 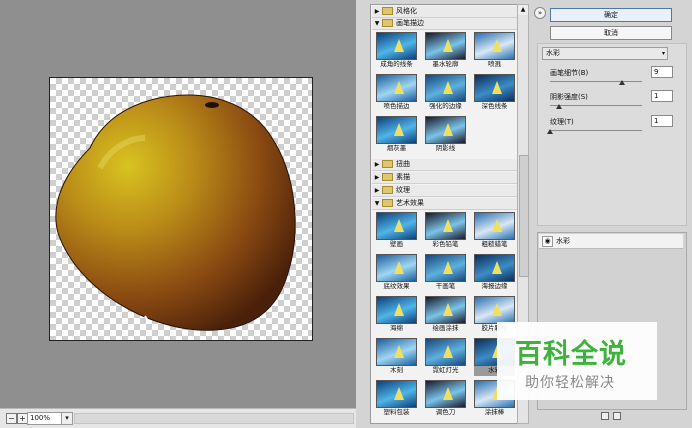 I want to click on filter-thumb-brushgrid-2: 喷溅, so click(x=494, y=51).